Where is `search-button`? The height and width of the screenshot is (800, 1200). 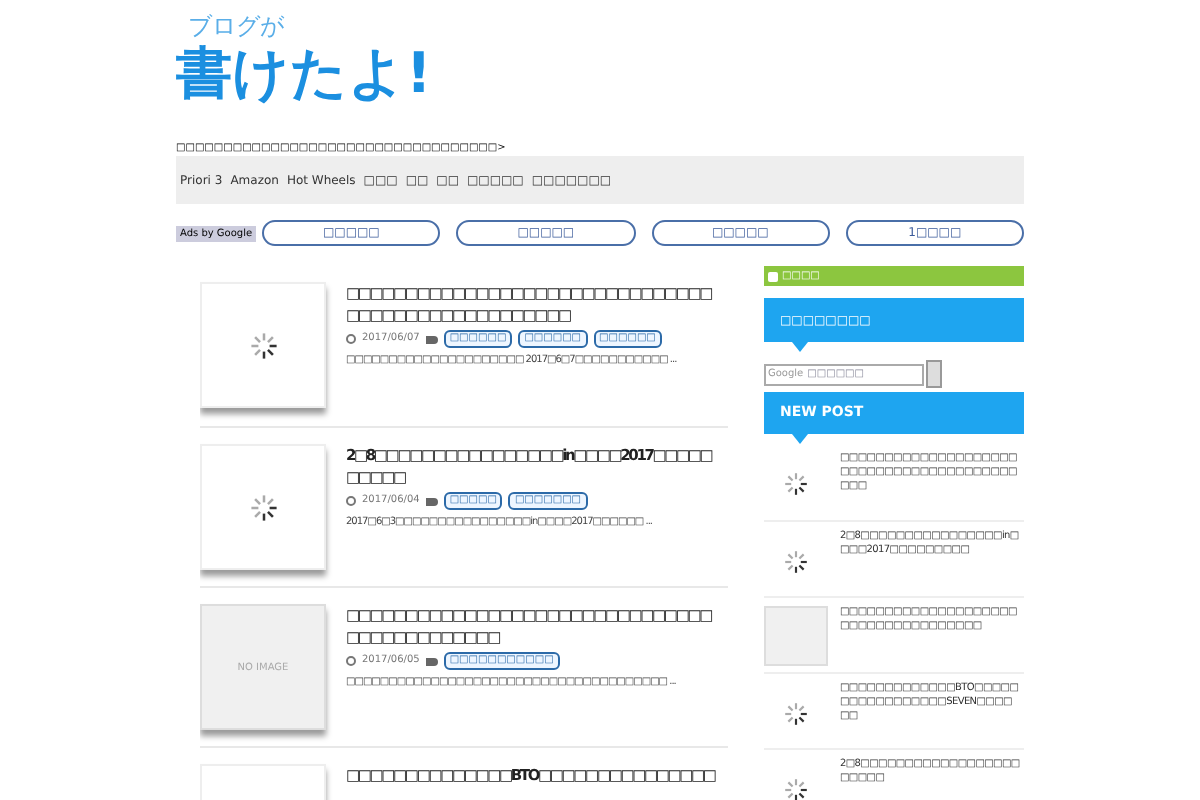
search-button is located at coordinates (934, 374).